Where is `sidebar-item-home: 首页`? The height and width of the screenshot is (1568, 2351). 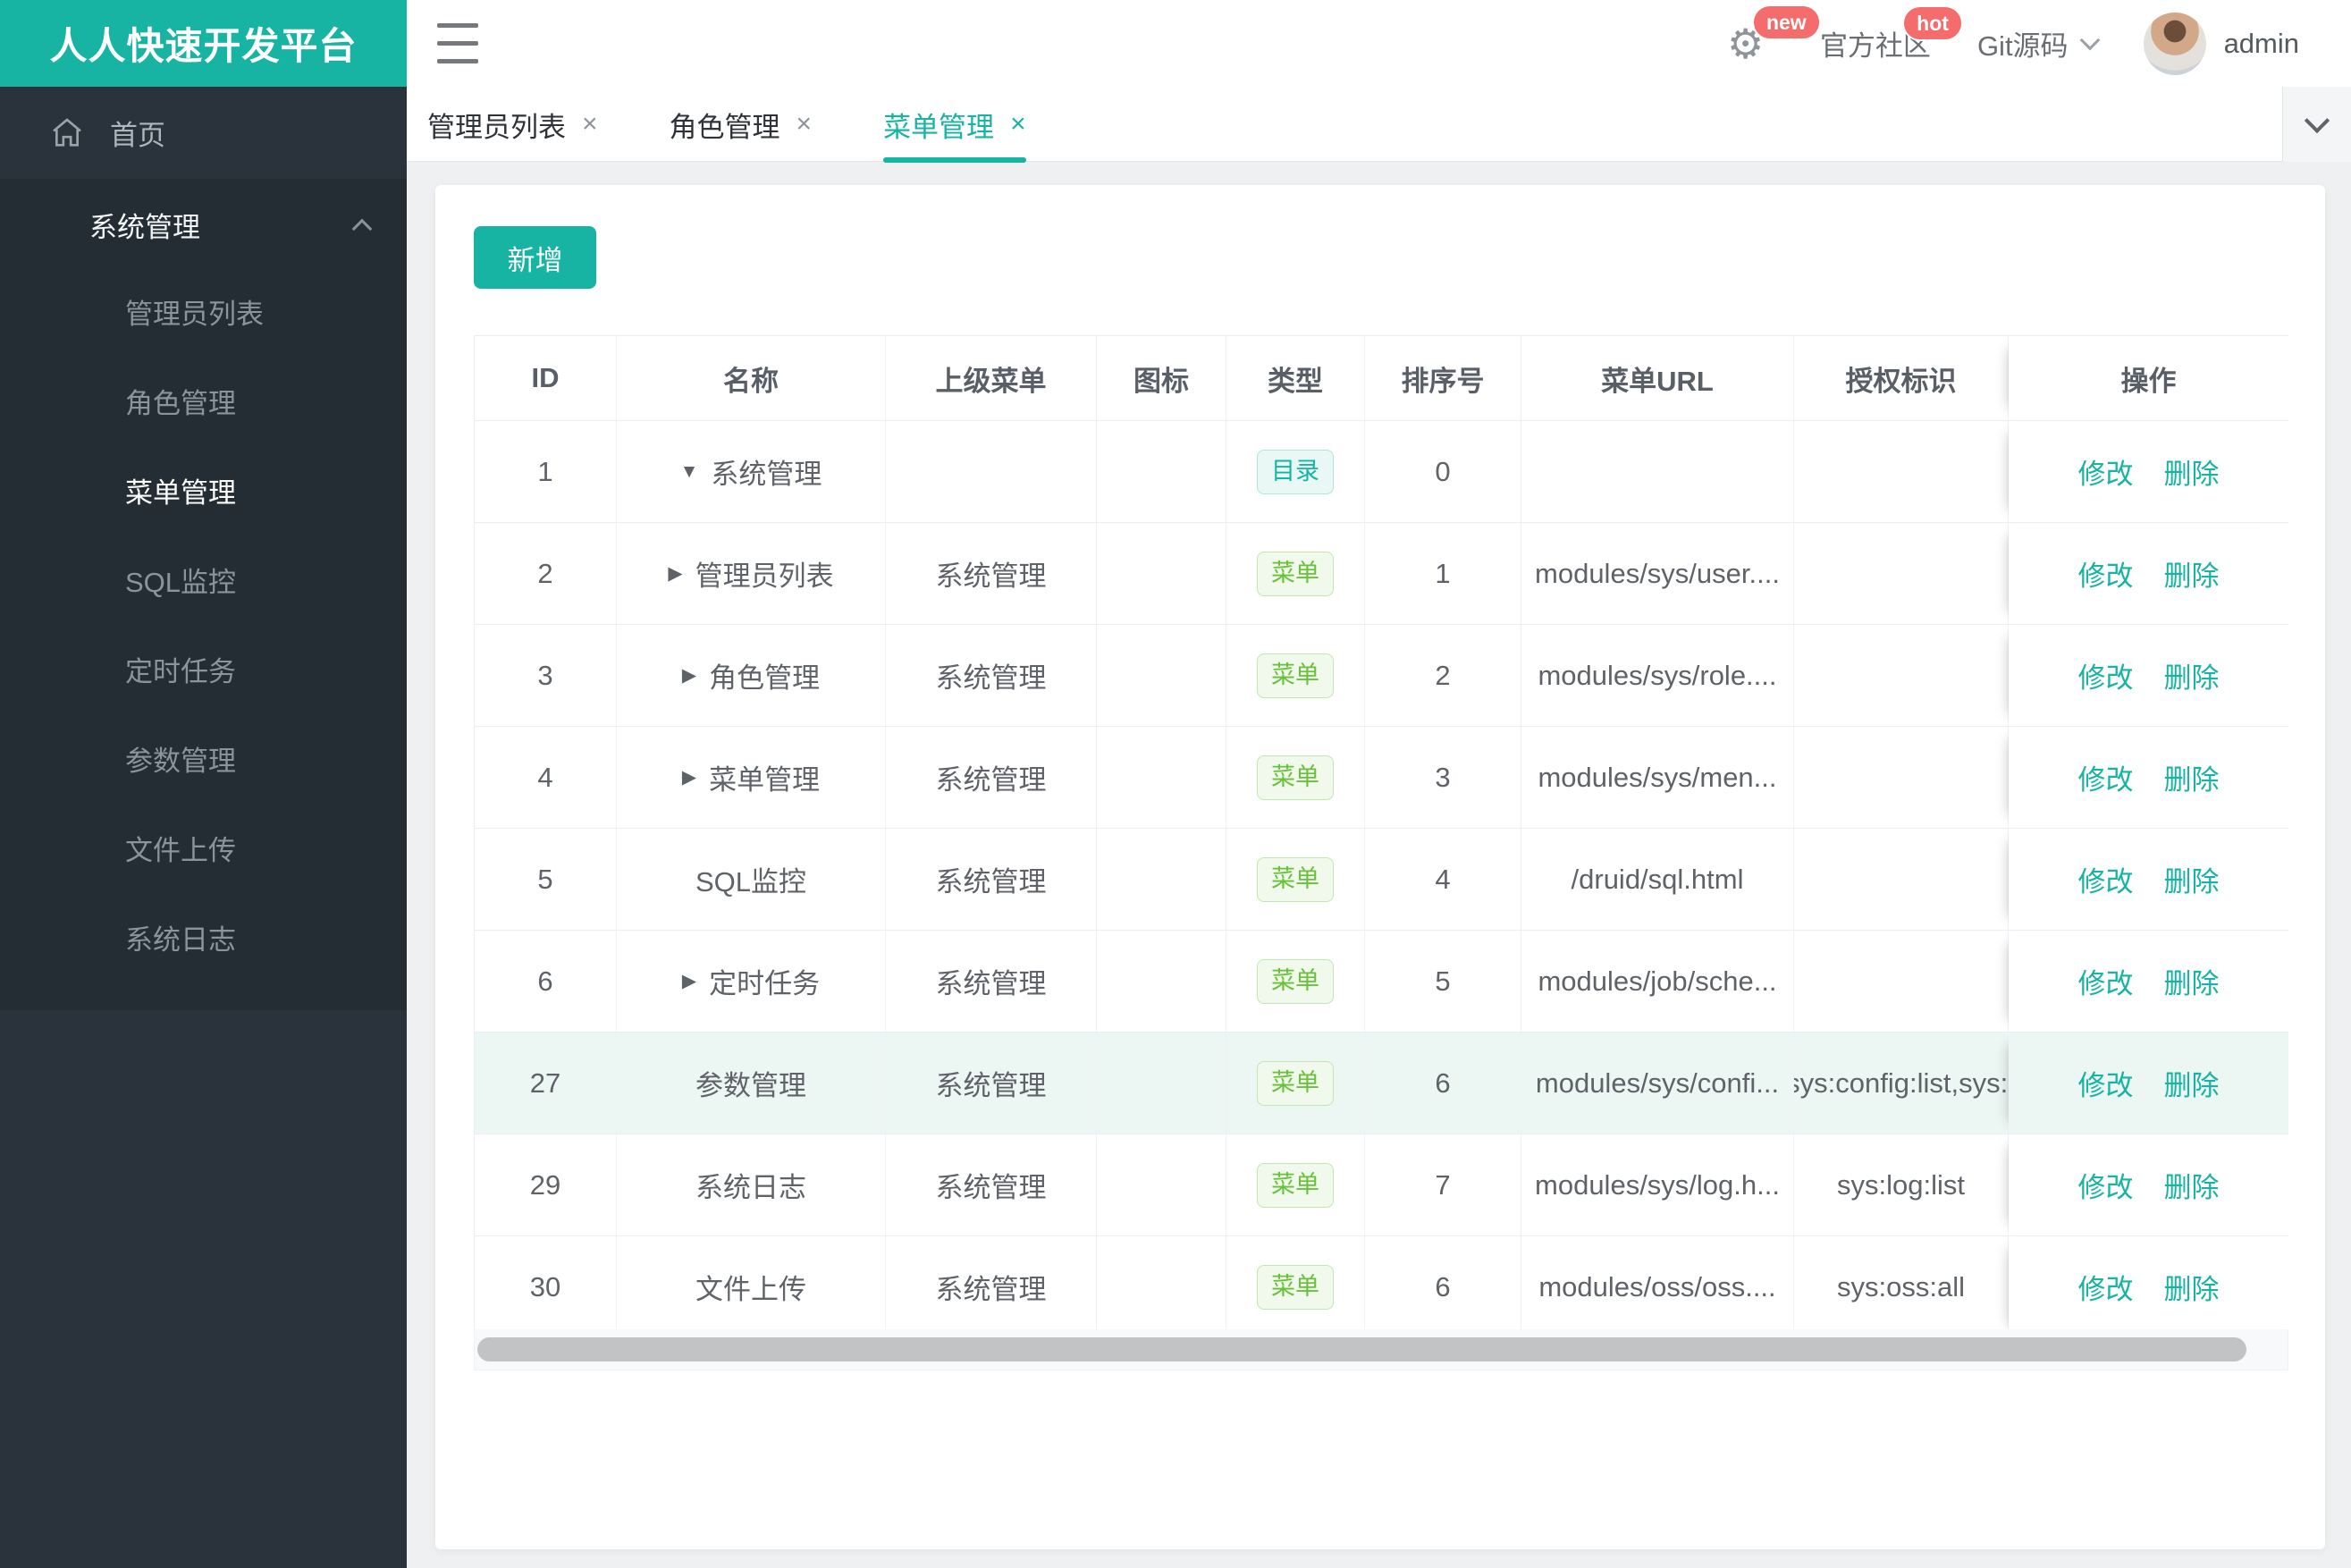 sidebar-item-home: 首页 is located at coordinates (203, 133).